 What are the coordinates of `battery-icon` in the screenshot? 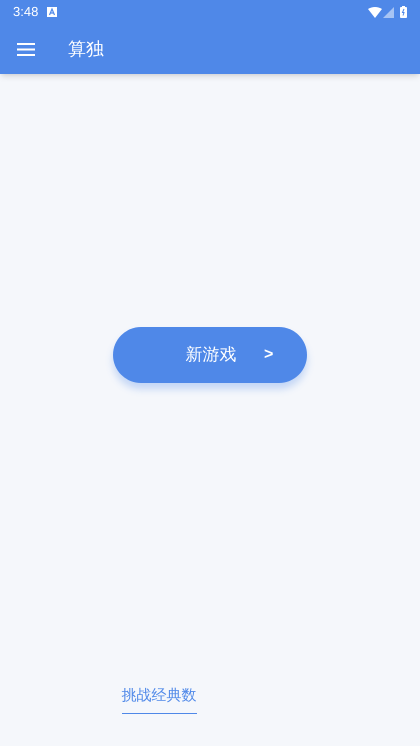 It's located at (403, 12).